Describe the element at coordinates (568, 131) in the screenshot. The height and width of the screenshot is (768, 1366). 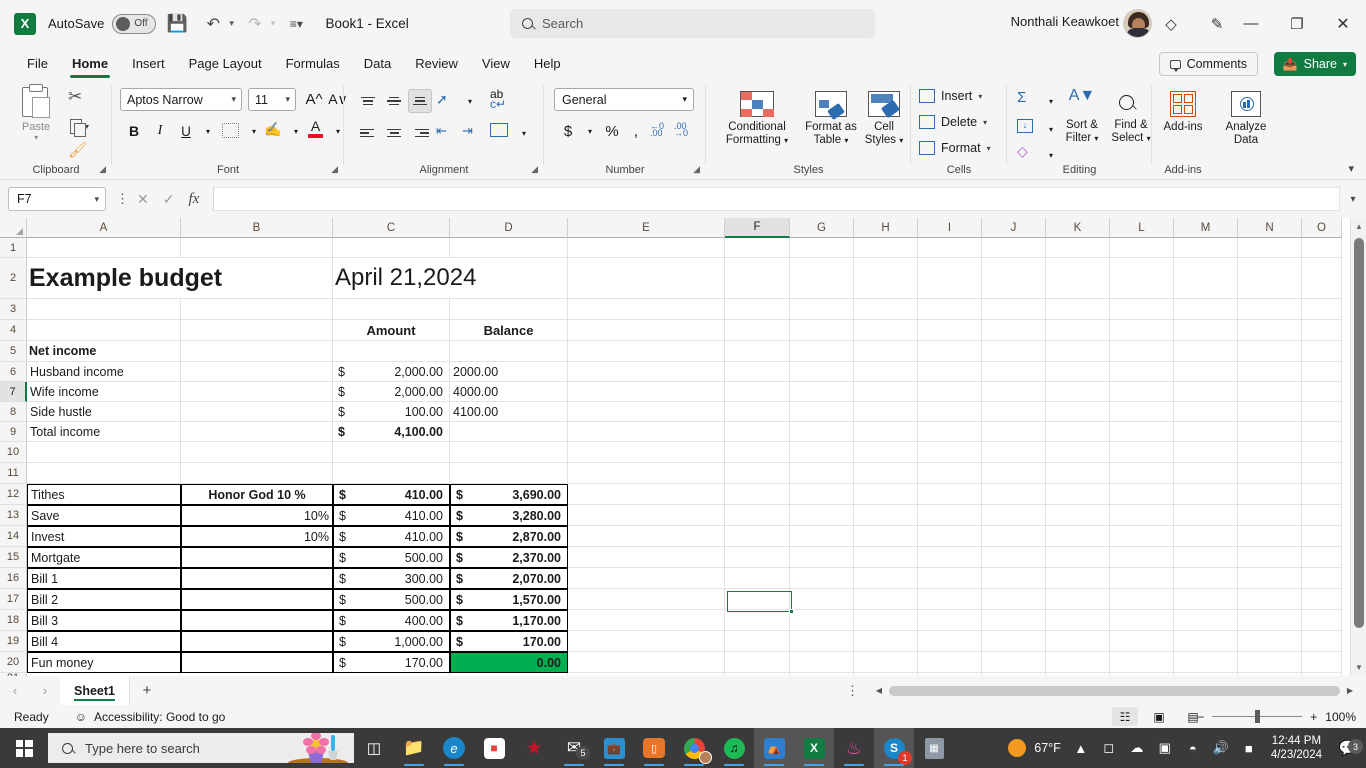
I see `accounting-format-icon: $` at that location.